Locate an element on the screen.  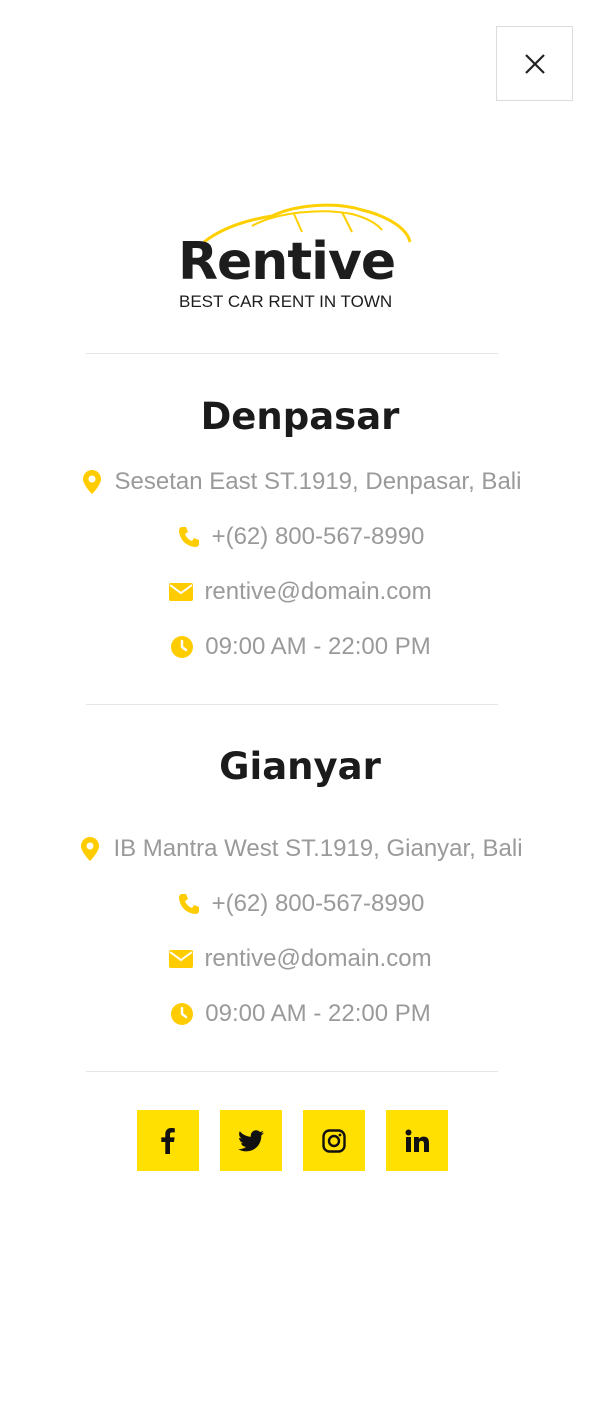
close-icon is located at coordinates (534, 63).